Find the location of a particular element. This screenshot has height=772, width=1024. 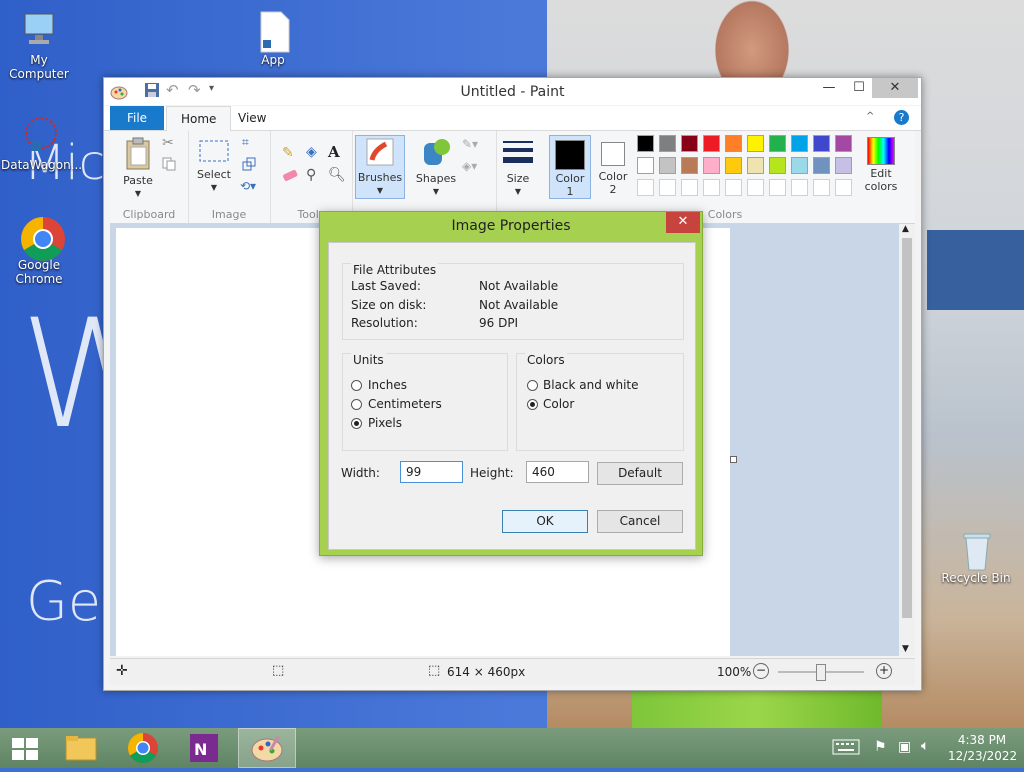

keyboard-icon is located at coordinates (846, 748).